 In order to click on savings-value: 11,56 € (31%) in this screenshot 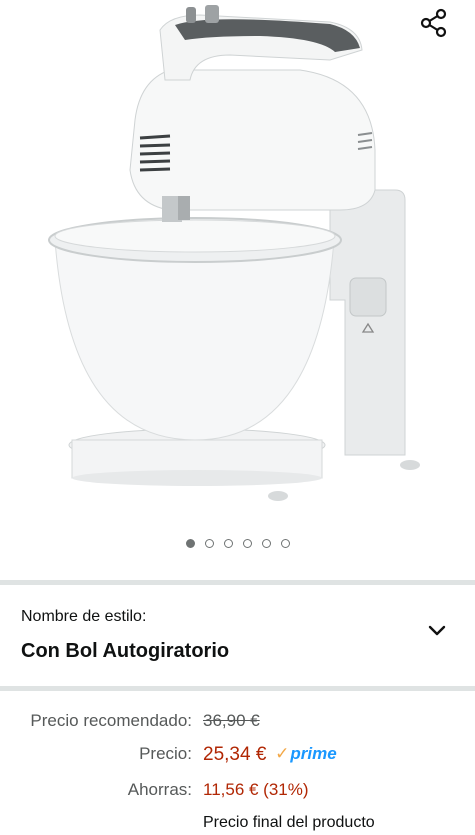, I will do `click(256, 789)`.